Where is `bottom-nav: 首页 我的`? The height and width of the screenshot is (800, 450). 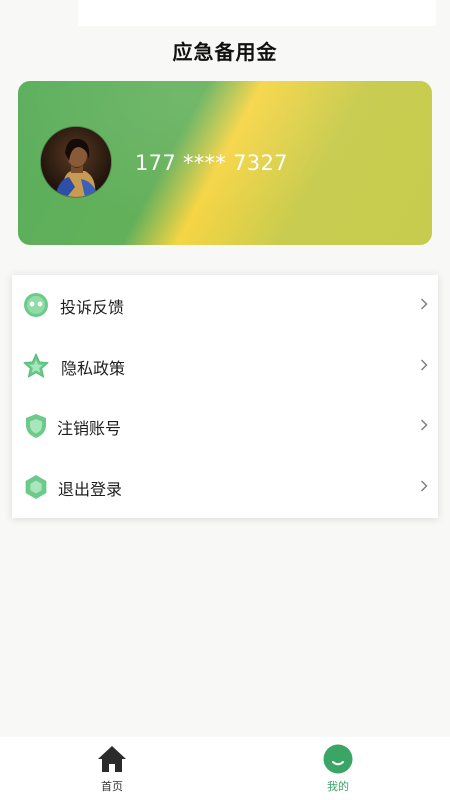 bottom-nav: 首页 我的 is located at coordinates (225, 768).